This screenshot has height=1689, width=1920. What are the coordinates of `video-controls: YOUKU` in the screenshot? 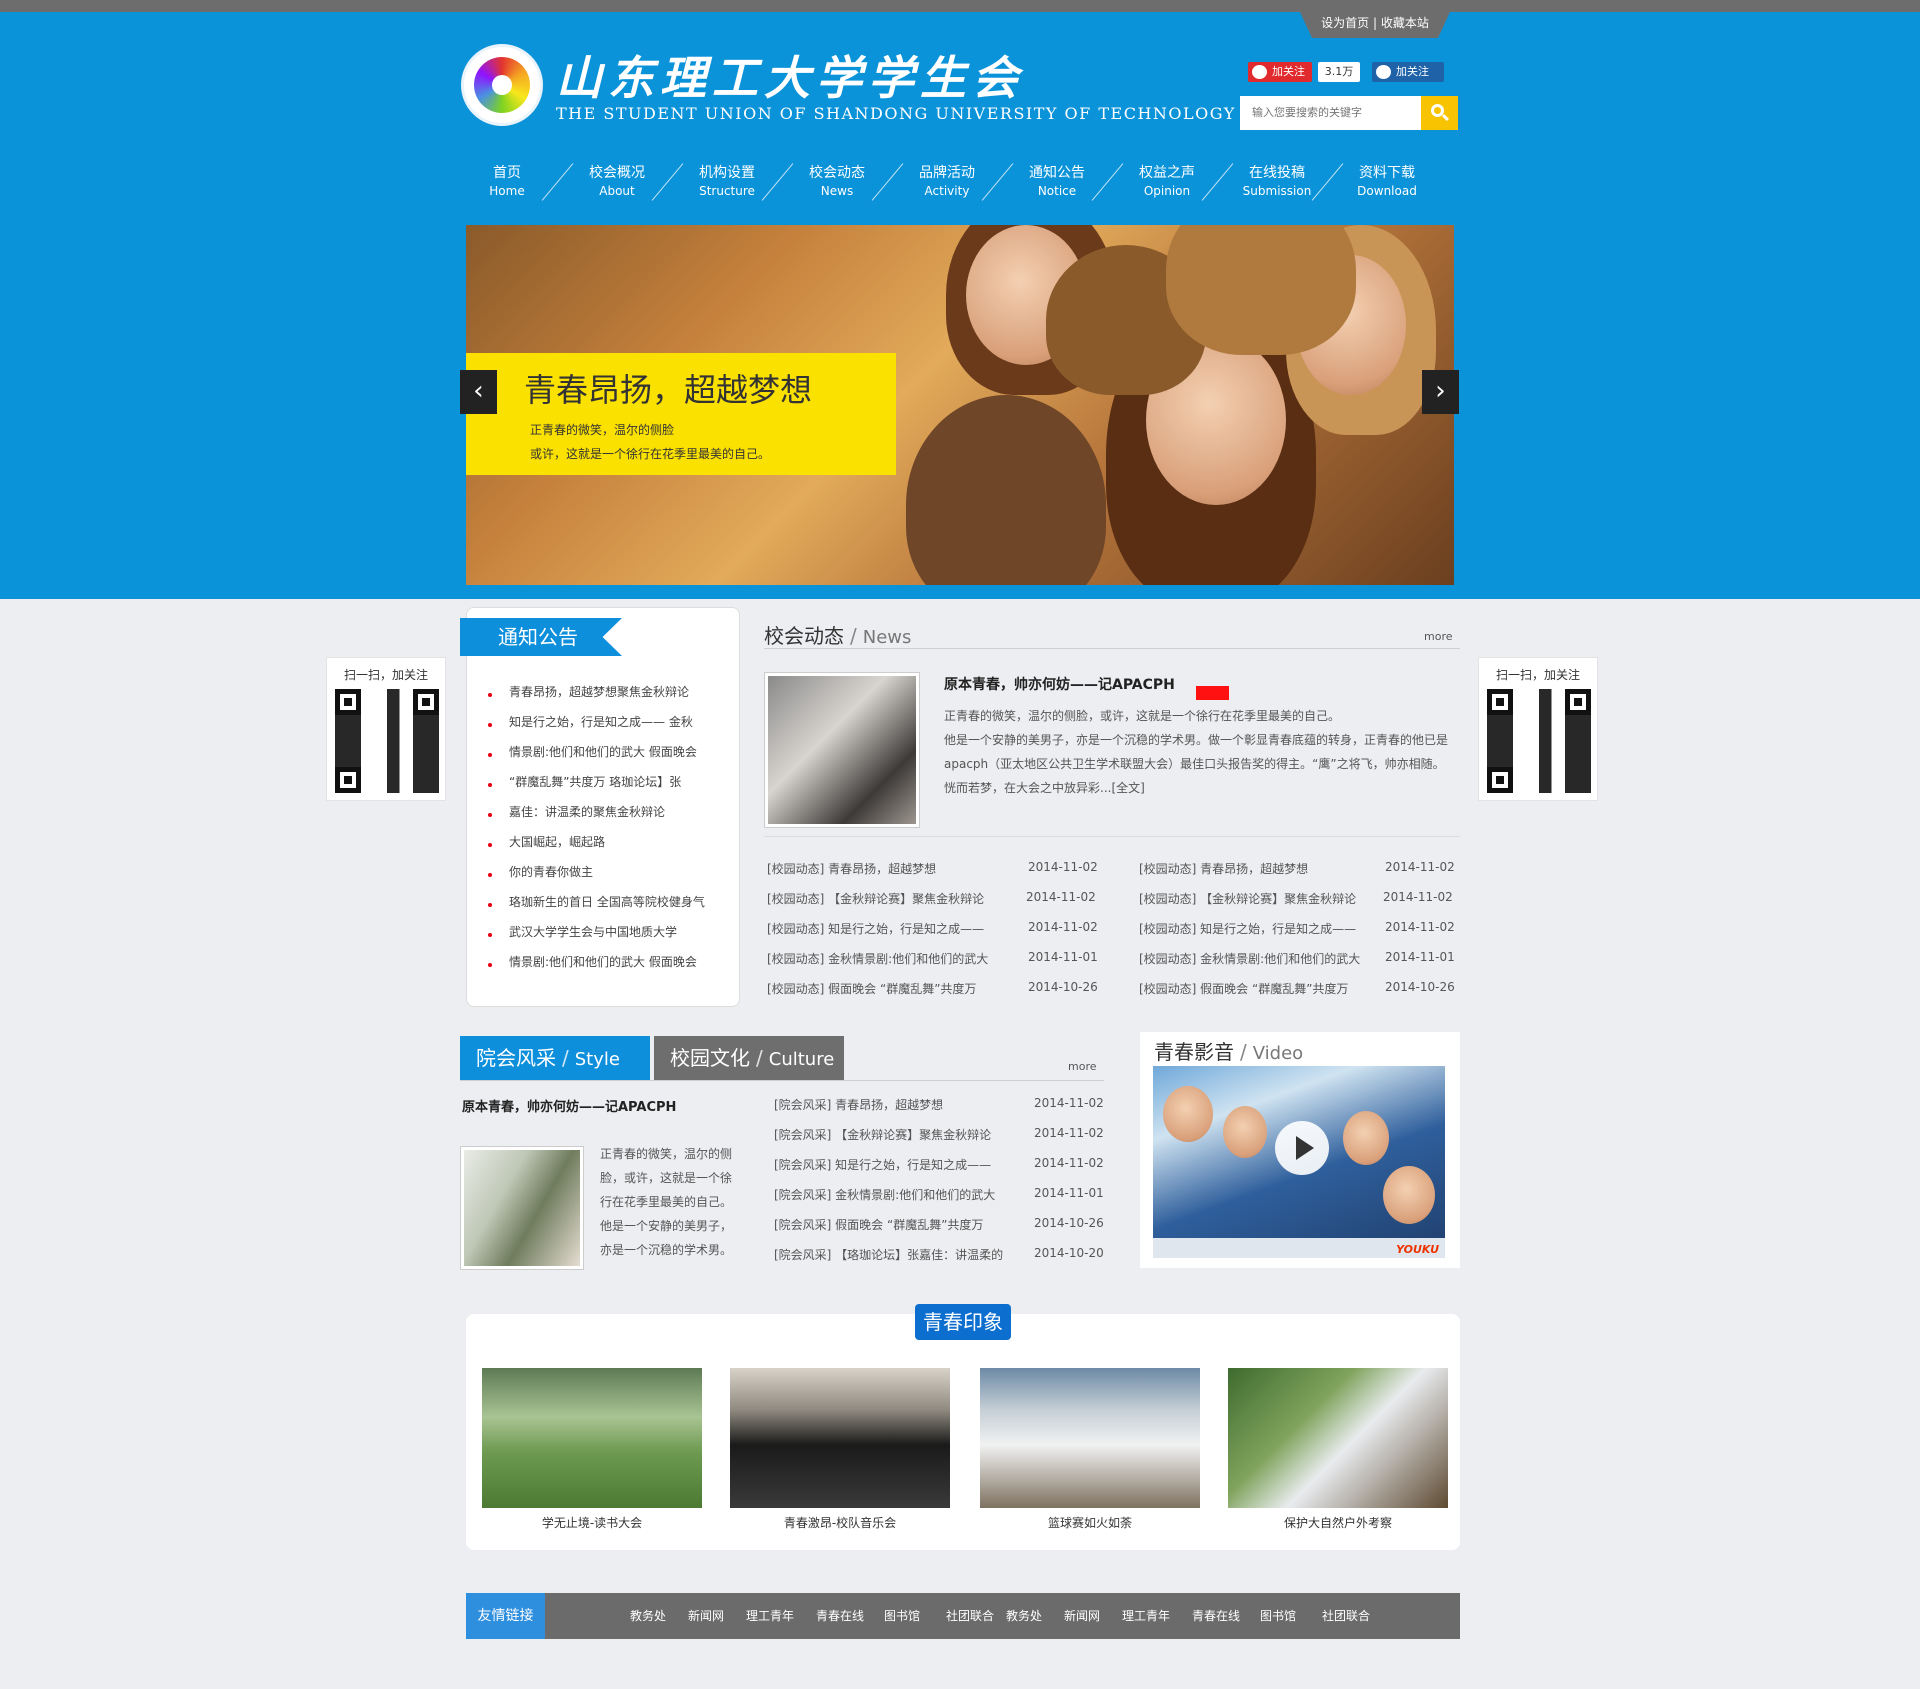 It's located at (1299, 1248).